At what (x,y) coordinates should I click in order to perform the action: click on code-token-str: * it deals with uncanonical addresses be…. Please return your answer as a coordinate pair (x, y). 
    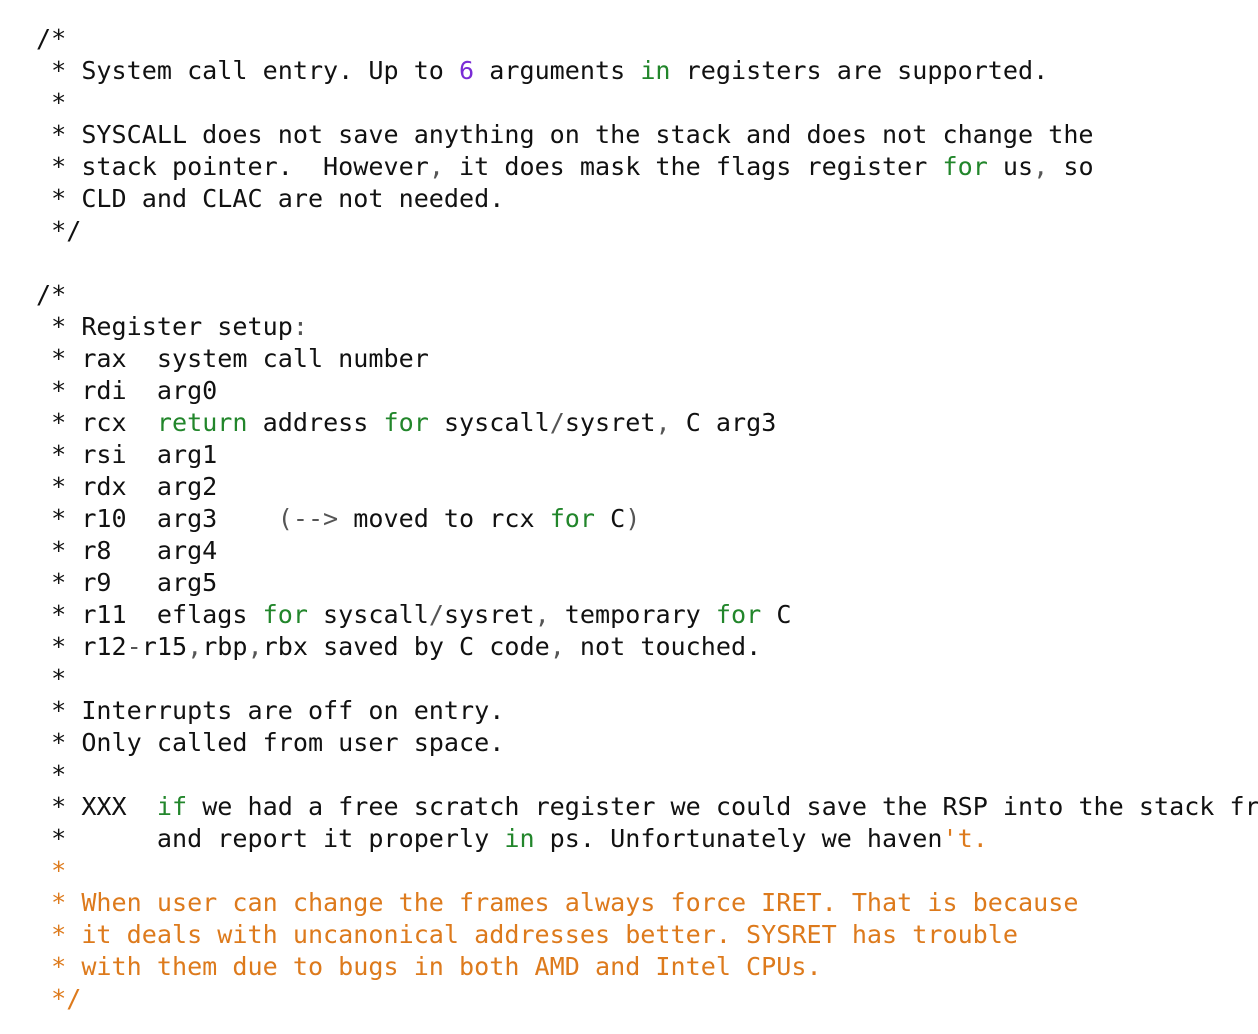
    Looking at the image, I should click on (527, 934).